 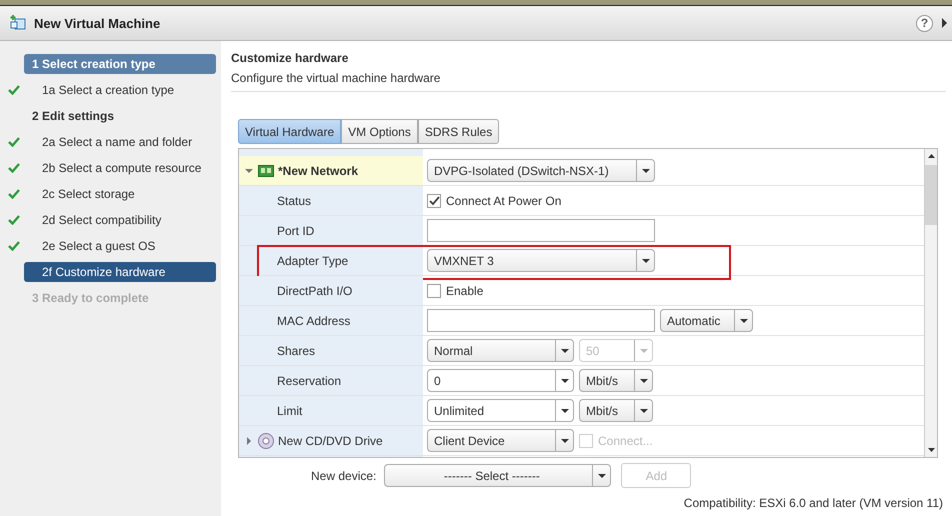 I want to click on checkbox-label: Connect At Power On, so click(x=504, y=201).